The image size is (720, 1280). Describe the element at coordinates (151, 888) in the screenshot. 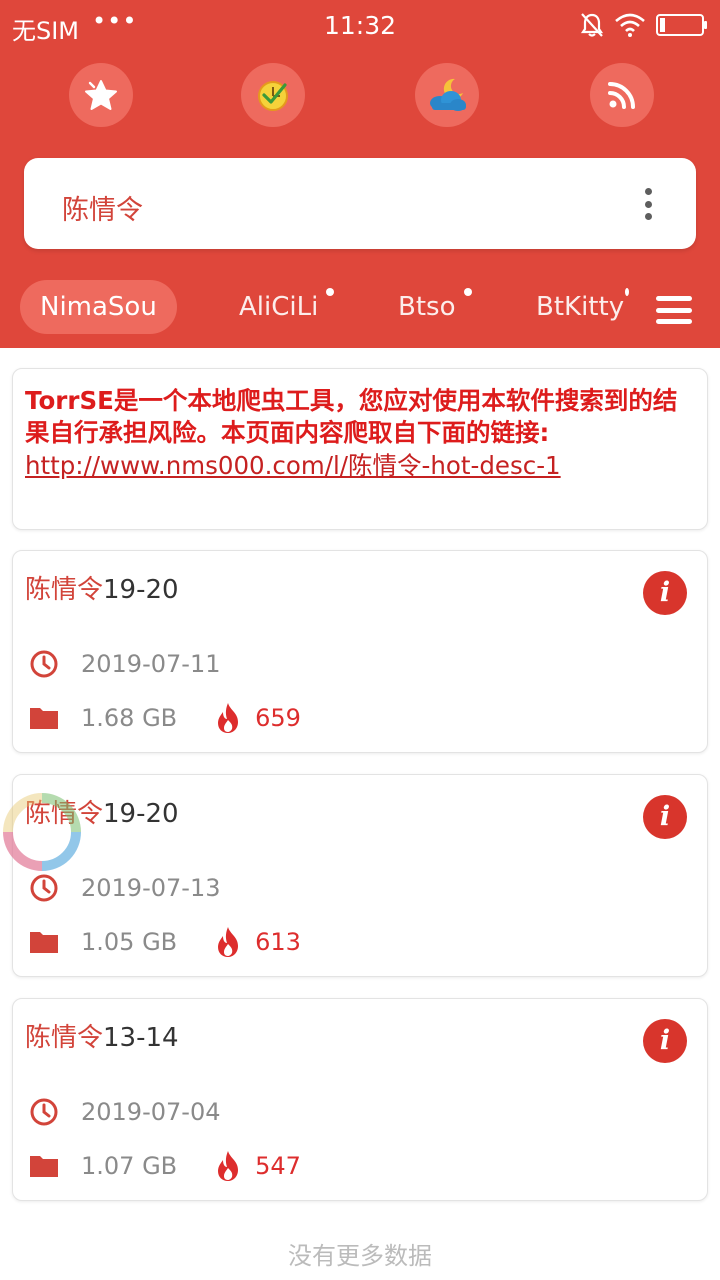

I see `result-date: 2019-07-13` at that location.